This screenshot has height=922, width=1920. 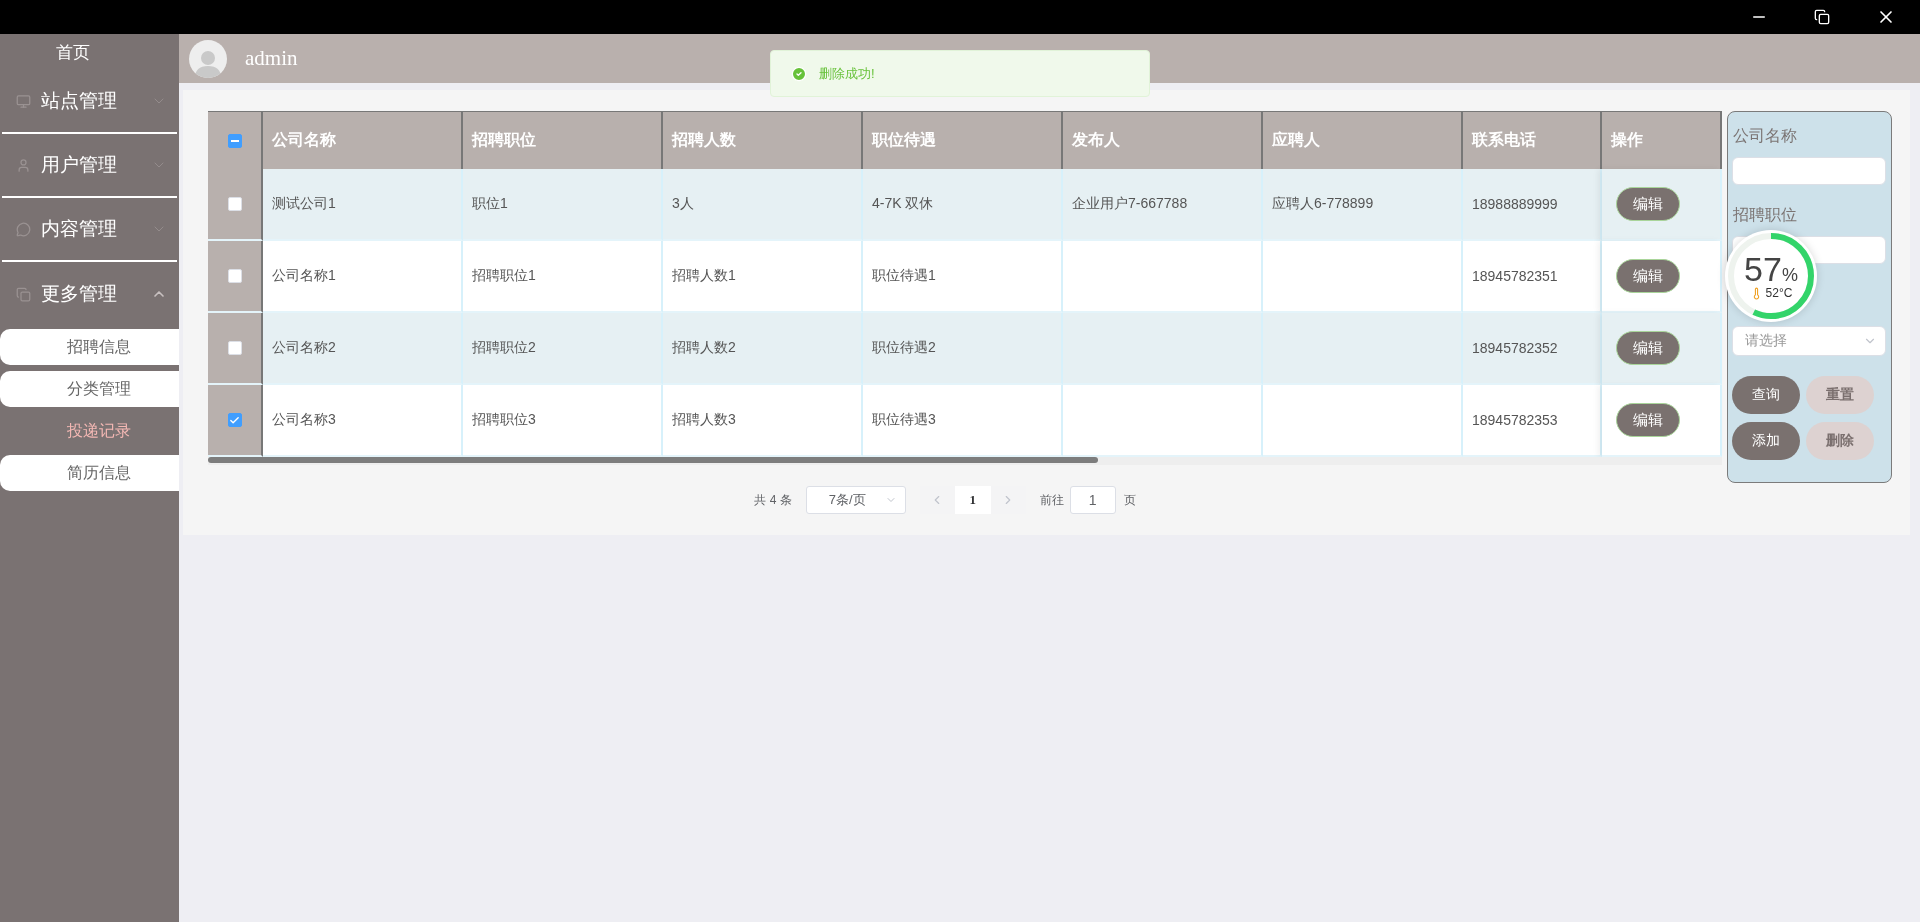 I want to click on copy-icon, so click(x=23, y=294).